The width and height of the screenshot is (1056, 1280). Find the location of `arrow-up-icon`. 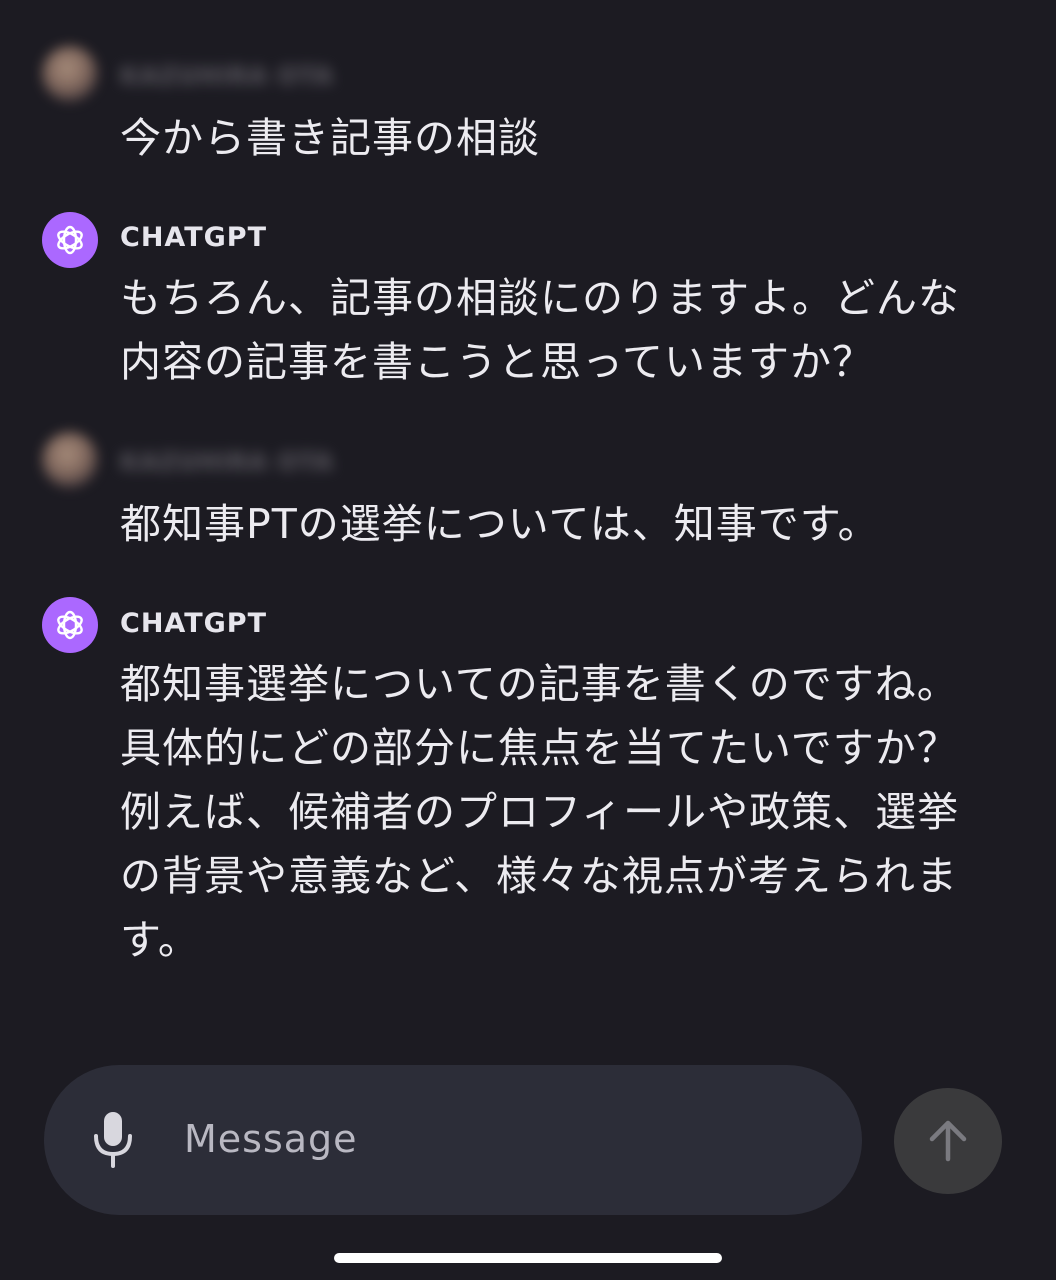

arrow-up-icon is located at coordinates (948, 1141).